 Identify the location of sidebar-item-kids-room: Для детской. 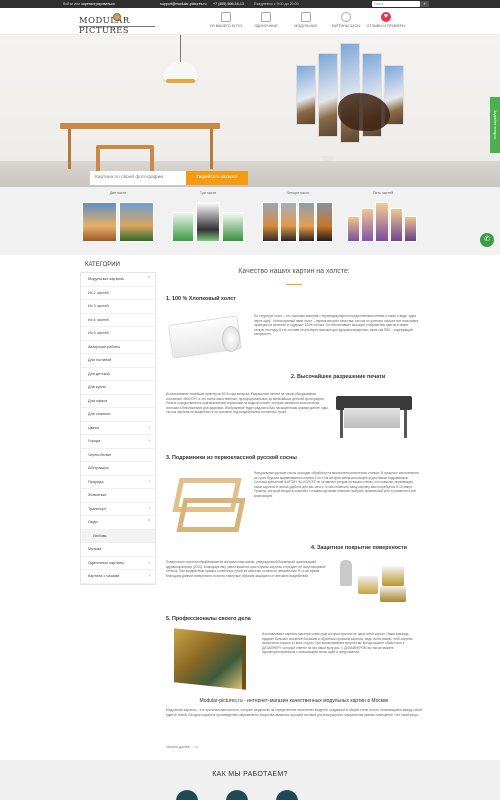
(118, 374).